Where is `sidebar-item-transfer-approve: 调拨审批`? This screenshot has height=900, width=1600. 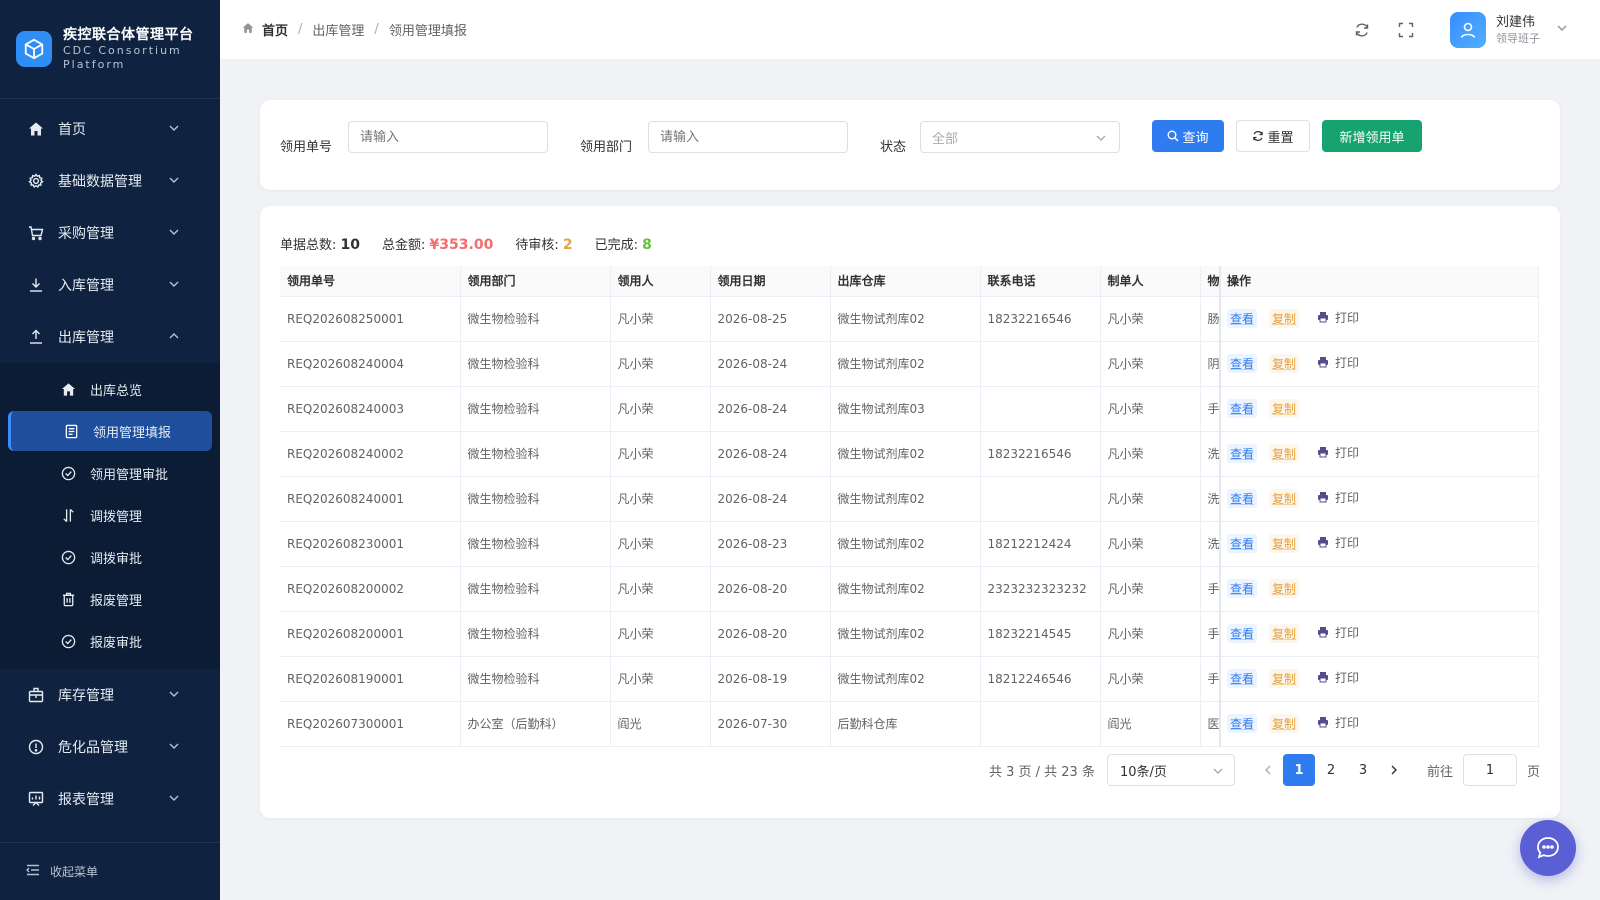 sidebar-item-transfer-approve: 调拨审批 is located at coordinates (110, 557).